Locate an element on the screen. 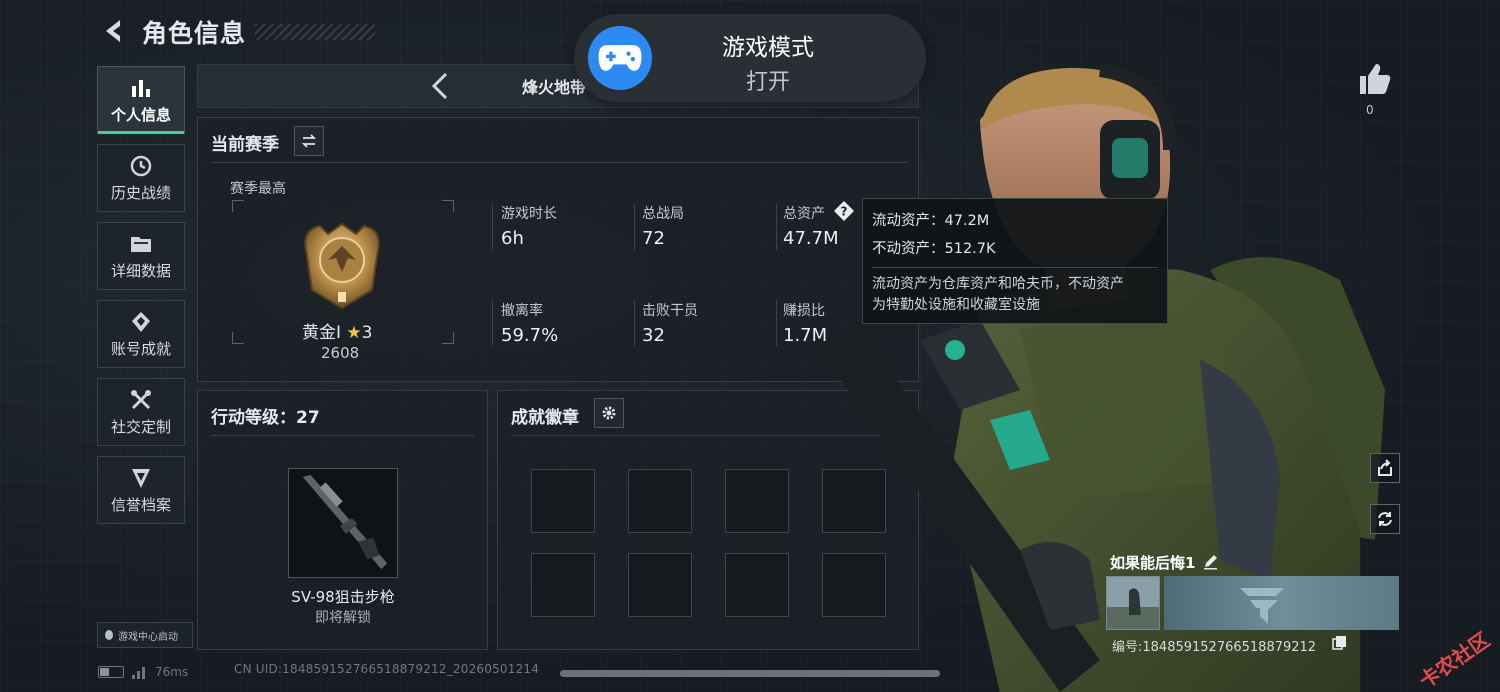  sidebar-item-profile: 个人信息 is located at coordinates (141, 100).